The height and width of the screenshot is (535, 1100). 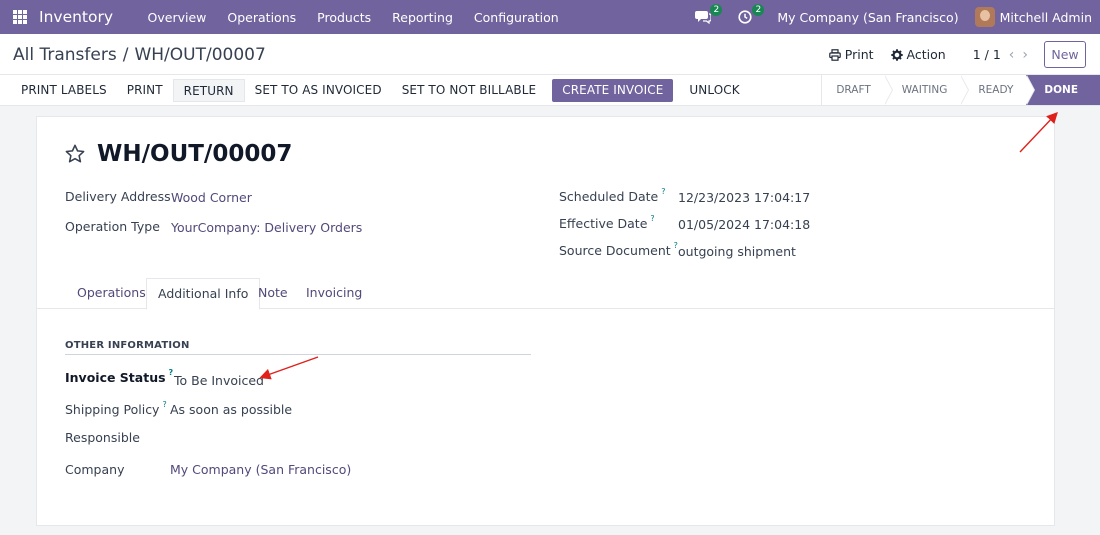 What do you see at coordinates (115, 377) in the screenshot?
I see `invoice-status-label-text: Invoice Status` at bounding box center [115, 377].